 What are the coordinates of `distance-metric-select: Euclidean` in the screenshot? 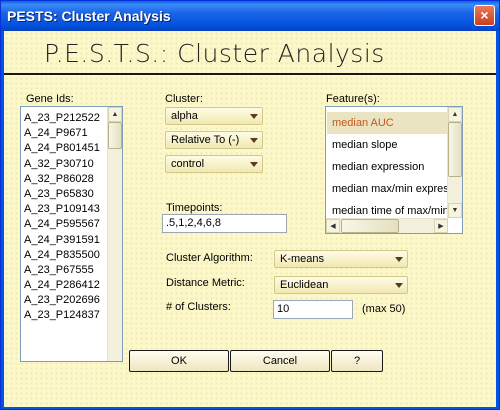 It's located at (341, 285).